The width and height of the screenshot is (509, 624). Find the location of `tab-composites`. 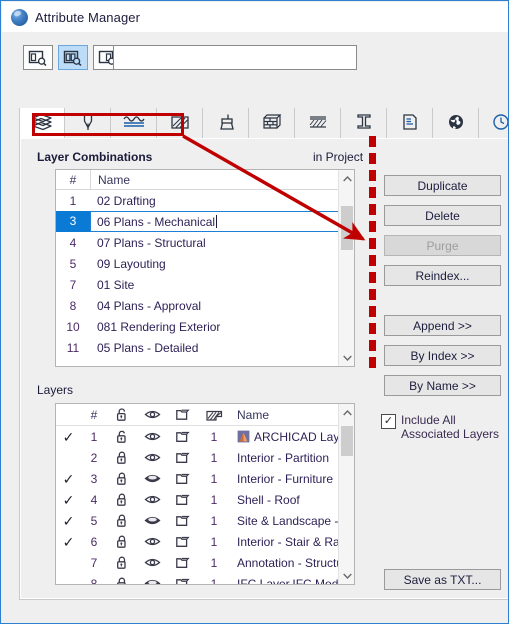

tab-composites is located at coordinates (318, 123).